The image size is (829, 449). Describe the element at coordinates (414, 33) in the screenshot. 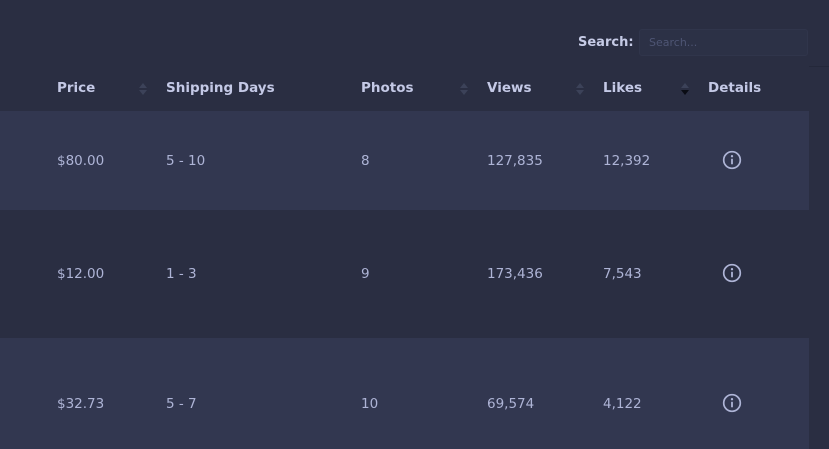

I see `table-toolbar: Search:` at that location.